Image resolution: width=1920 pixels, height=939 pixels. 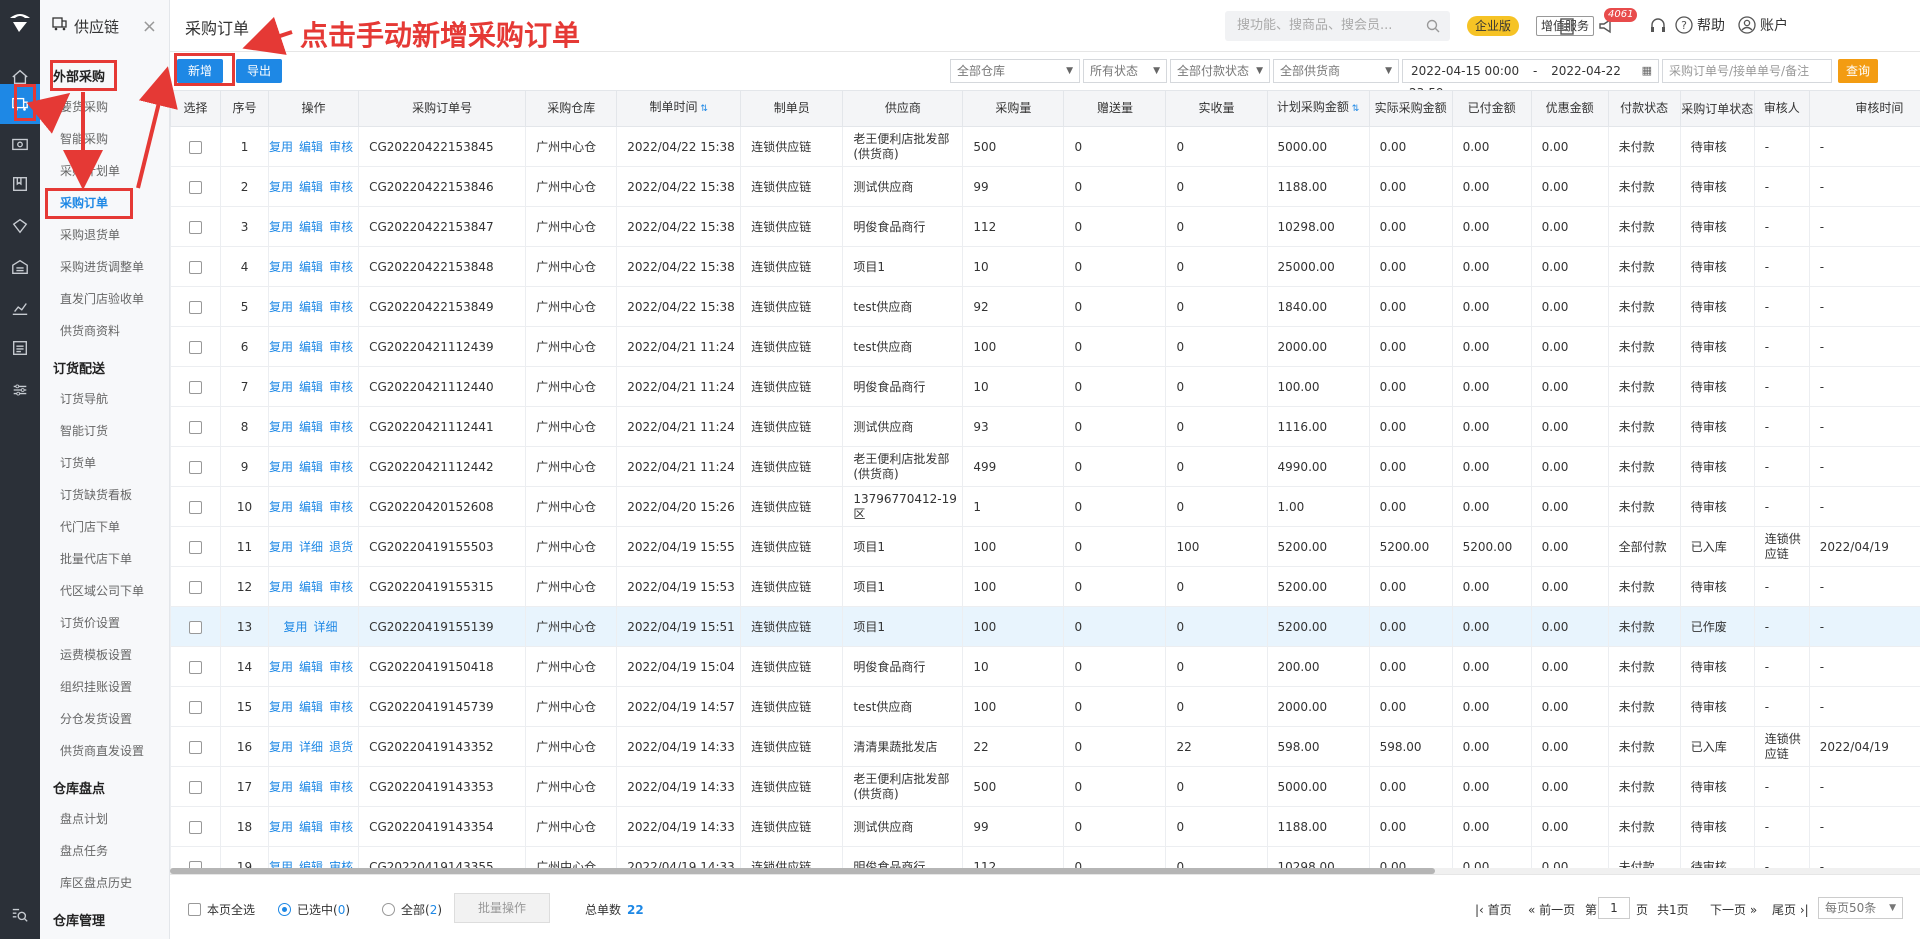 I want to click on column-header: 制单时间 ⇅, so click(x=679, y=108).